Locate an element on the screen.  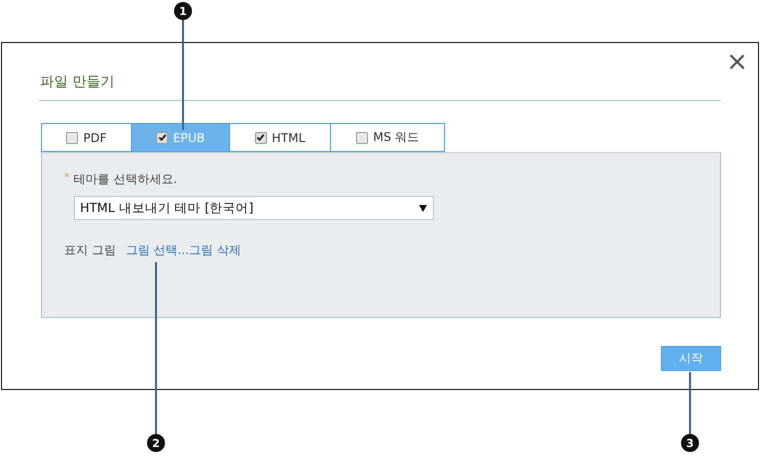
dialog-title: 파일 만들기 is located at coordinates (77, 82).